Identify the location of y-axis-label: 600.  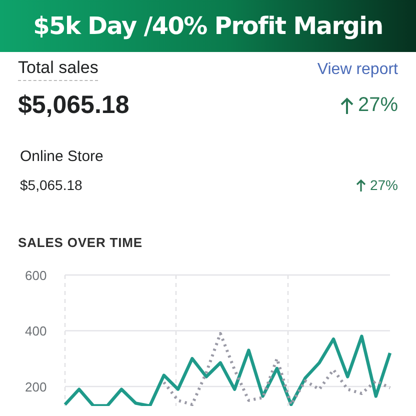
(36, 275).